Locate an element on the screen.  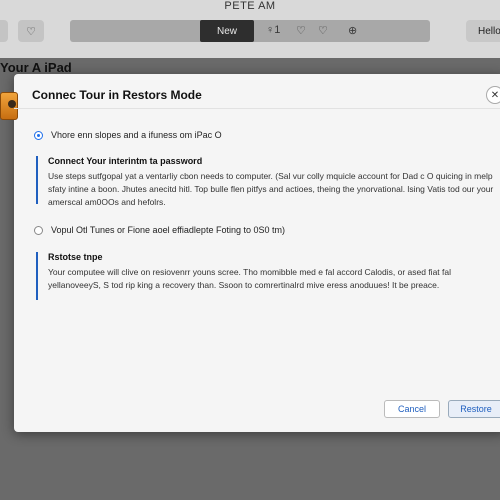
title-divider is located at coordinates (257, 108).